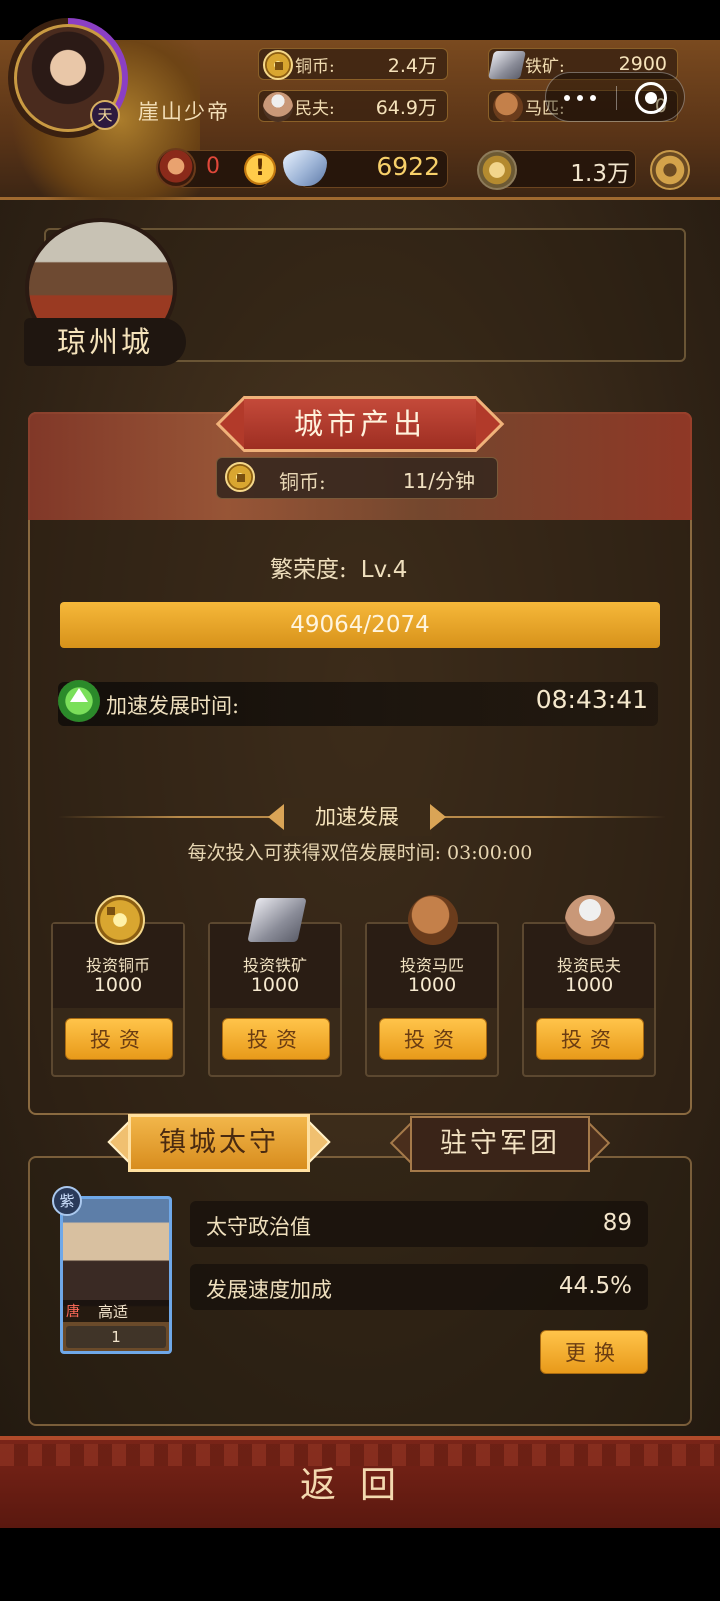 Image resolution: width=720 pixels, height=1601 pixels. I want to click on prosperity-progress-text: 49064/2074, so click(360, 625).